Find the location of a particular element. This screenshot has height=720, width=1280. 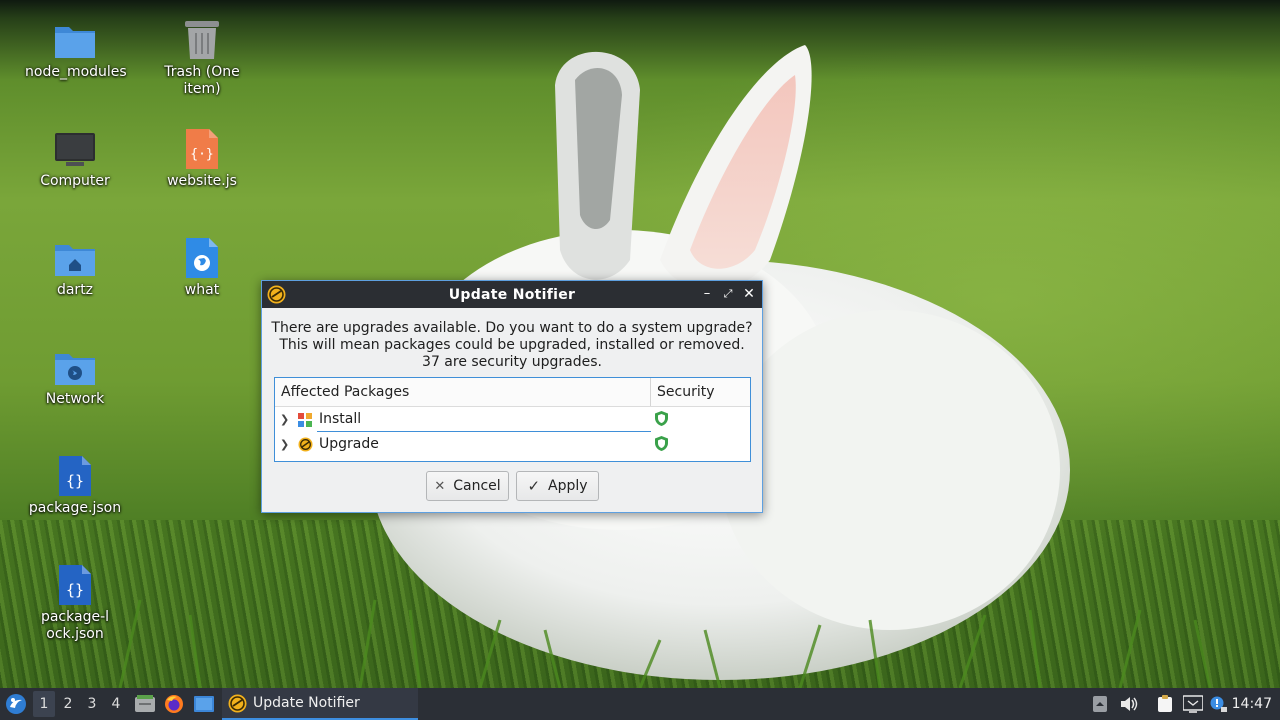

desktop-icon-website-js: {·} website.js is located at coordinates (202, 158).